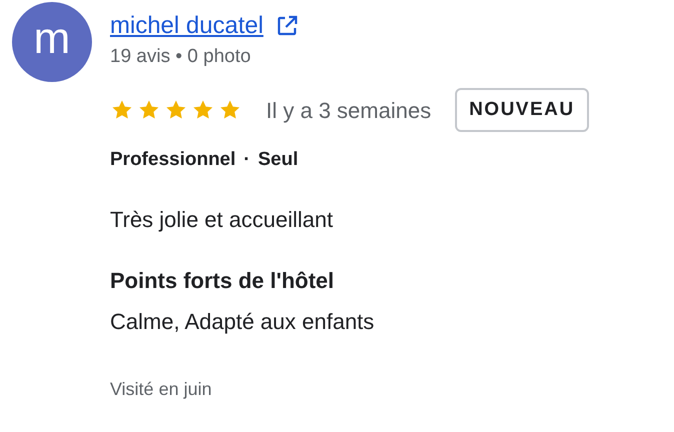 This screenshot has width=674, height=432. Describe the element at coordinates (278, 160) in the screenshot. I see `travel-company: Seul` at that location.